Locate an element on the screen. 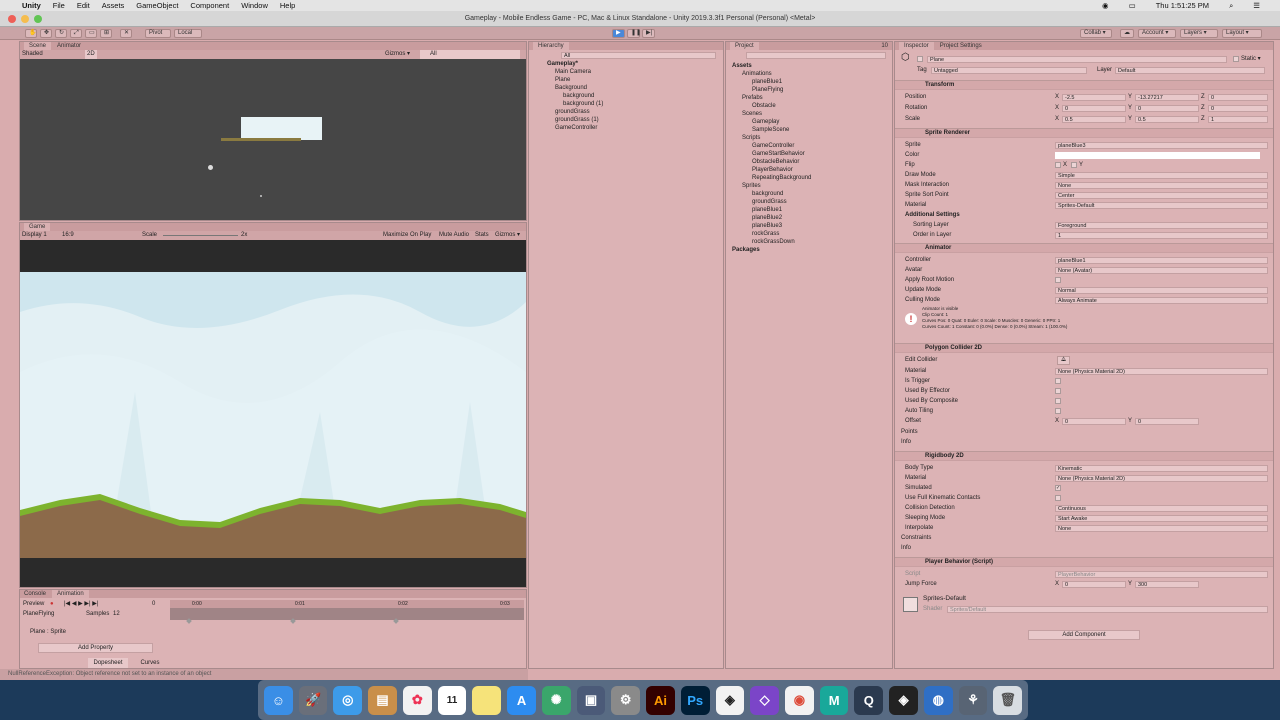 The height and width of the screenshot is (720, 1280). sleeping-mode-dropdown: Start Awake is located at coordinates (1161, 518).